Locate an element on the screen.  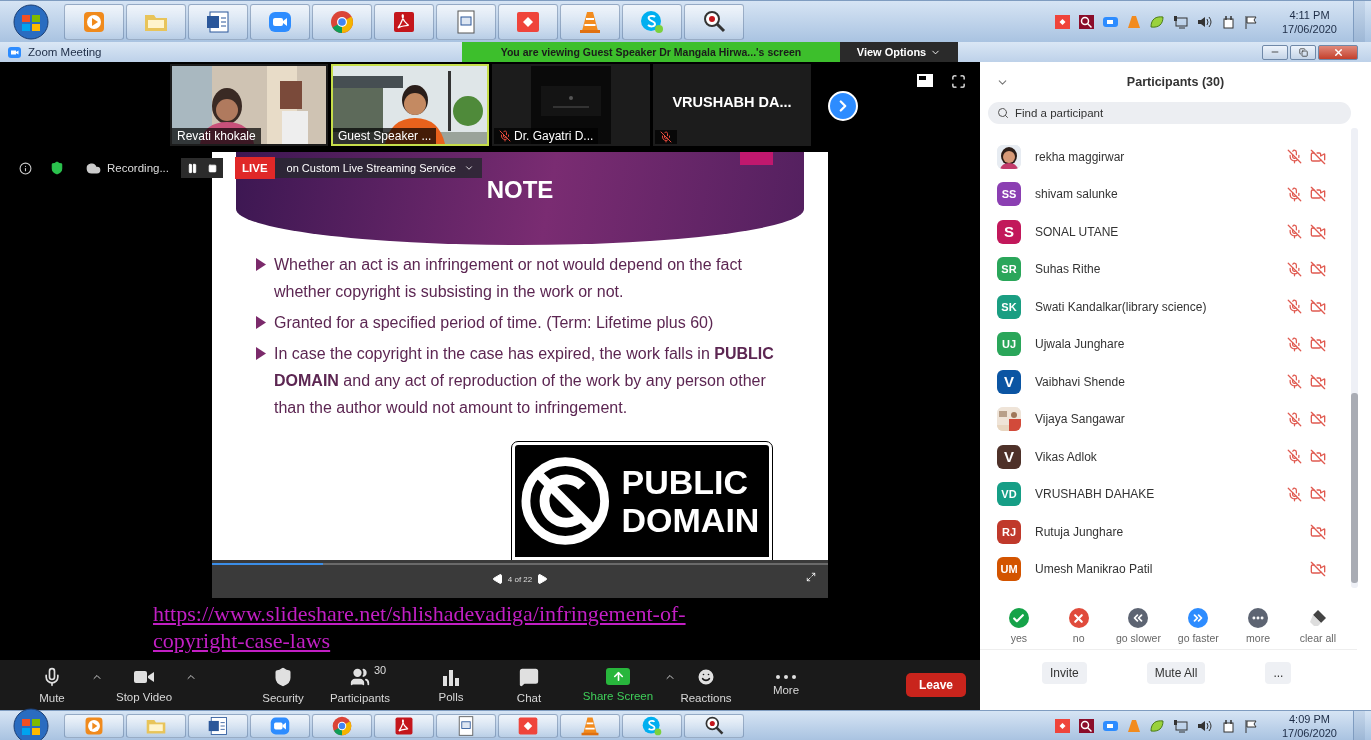
participant-row: V Vaibhavi Shende is located at coordinates (1175, 382).